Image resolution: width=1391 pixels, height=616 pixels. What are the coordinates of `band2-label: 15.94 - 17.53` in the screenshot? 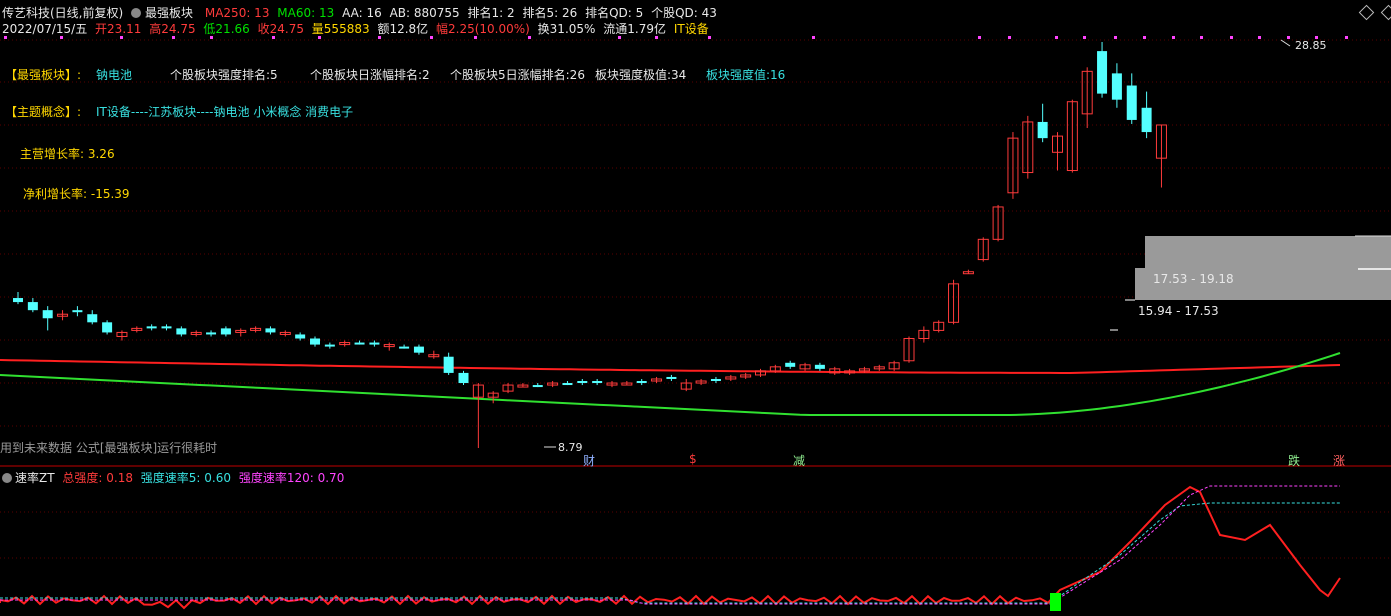 It's located at (1178, 311).